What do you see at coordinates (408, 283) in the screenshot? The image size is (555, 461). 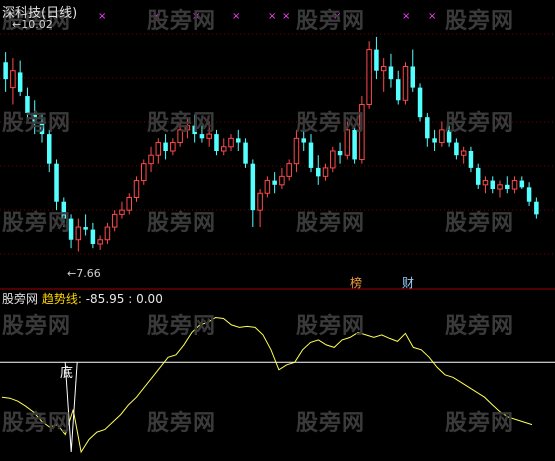 I see `event-badge-cai: 财` at bounding box center [408, 283].